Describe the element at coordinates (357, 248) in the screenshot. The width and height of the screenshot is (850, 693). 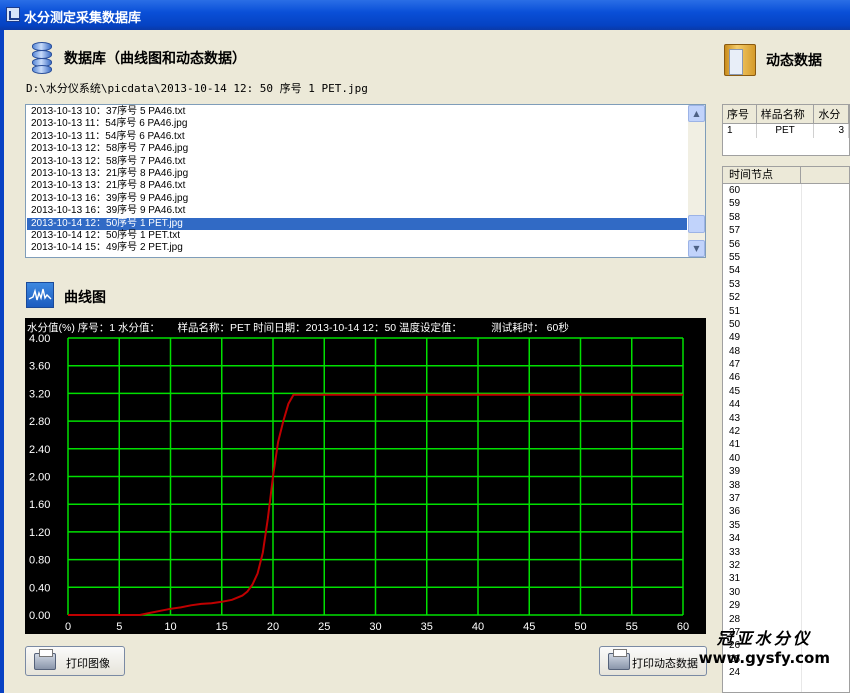
I see `file-list-item: 2013-10-14 15：49序号 2 PET.jpg` at that location.